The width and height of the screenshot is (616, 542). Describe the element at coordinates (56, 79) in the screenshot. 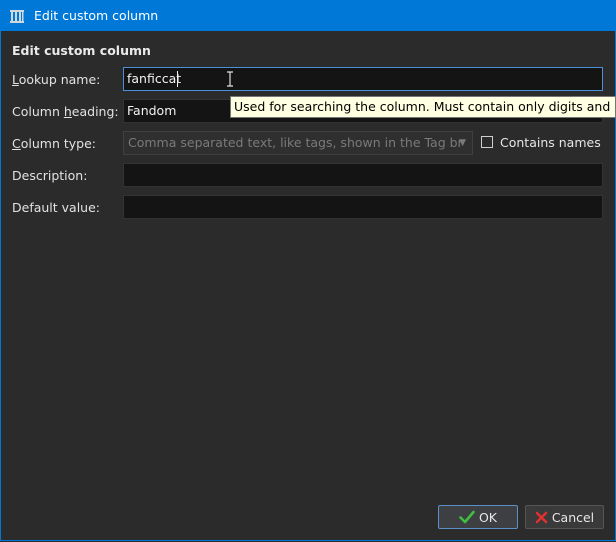

I see `lookup-name-label: Lookup name:` at that location.